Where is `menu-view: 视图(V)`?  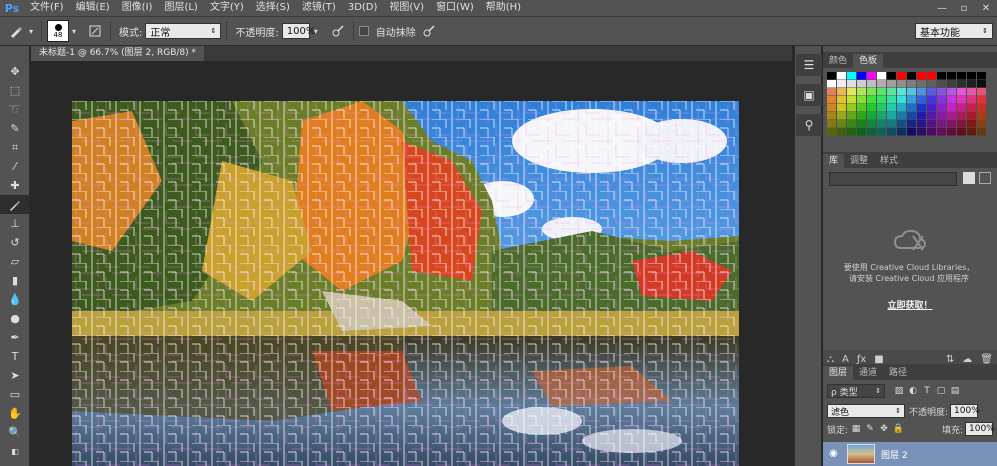
menu-view: 视图(V) is located at coordinates (406, 8).